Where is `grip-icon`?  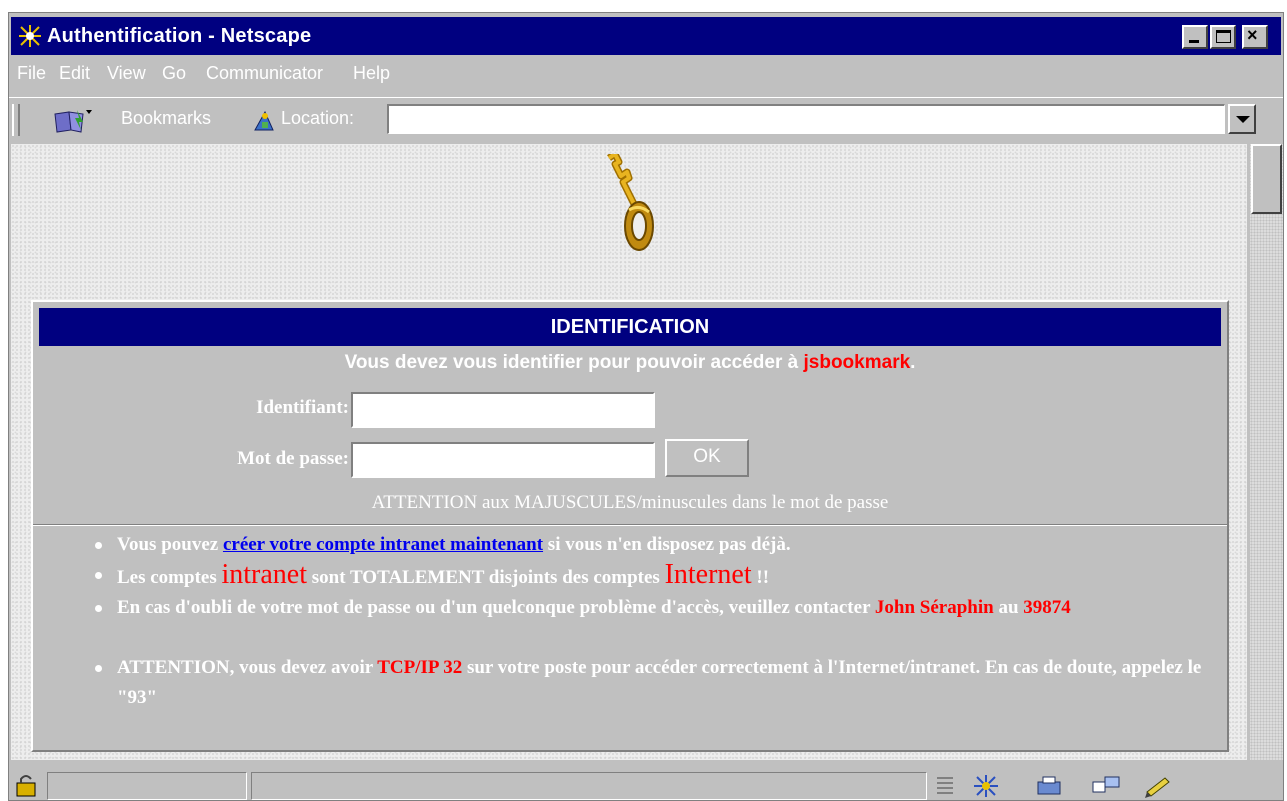 grip-icon is located at coordinates (946, 786).